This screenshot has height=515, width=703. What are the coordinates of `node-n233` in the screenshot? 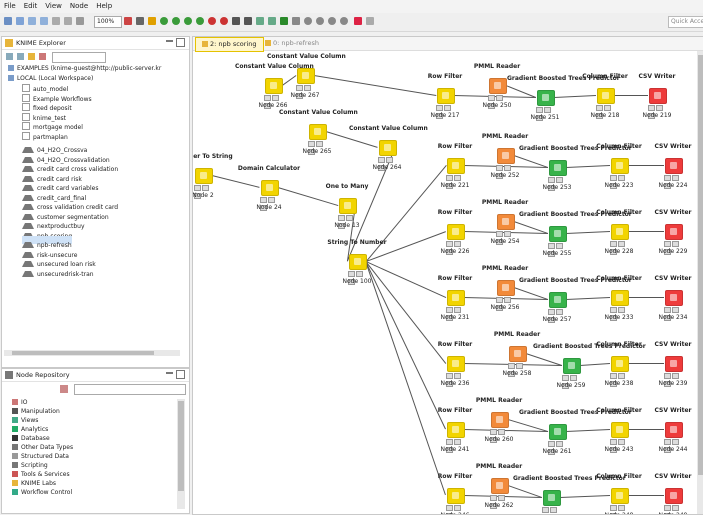 It's located at (620, 298).